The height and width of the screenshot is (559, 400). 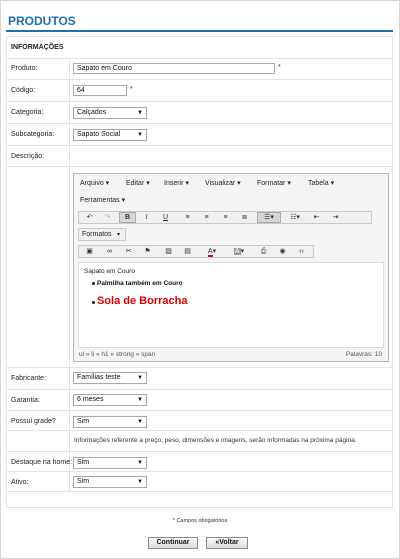 I want to click on redo-icon: ↷, so click(x=107, y=217).